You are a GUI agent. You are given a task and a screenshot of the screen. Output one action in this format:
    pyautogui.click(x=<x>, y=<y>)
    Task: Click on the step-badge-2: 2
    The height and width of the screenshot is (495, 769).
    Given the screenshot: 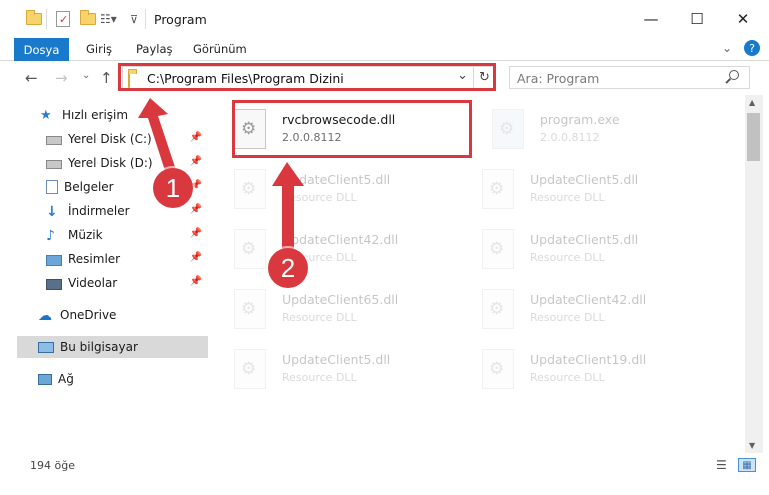 What is the action you would take?
    pyautogui.click(x=288, y=268)
    